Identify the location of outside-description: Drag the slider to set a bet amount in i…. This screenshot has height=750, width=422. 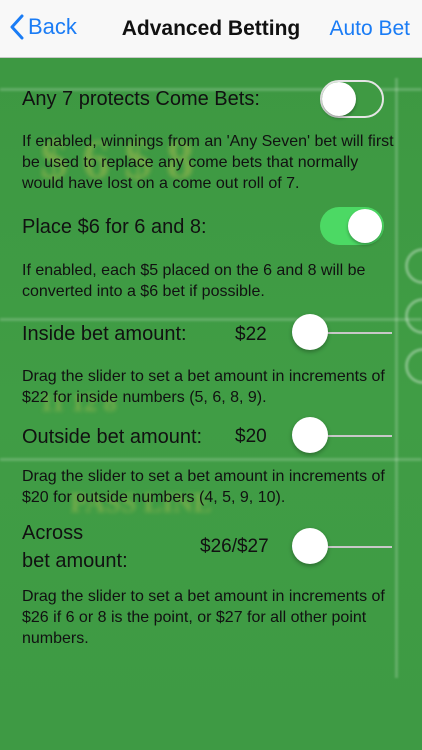
(203, 487).